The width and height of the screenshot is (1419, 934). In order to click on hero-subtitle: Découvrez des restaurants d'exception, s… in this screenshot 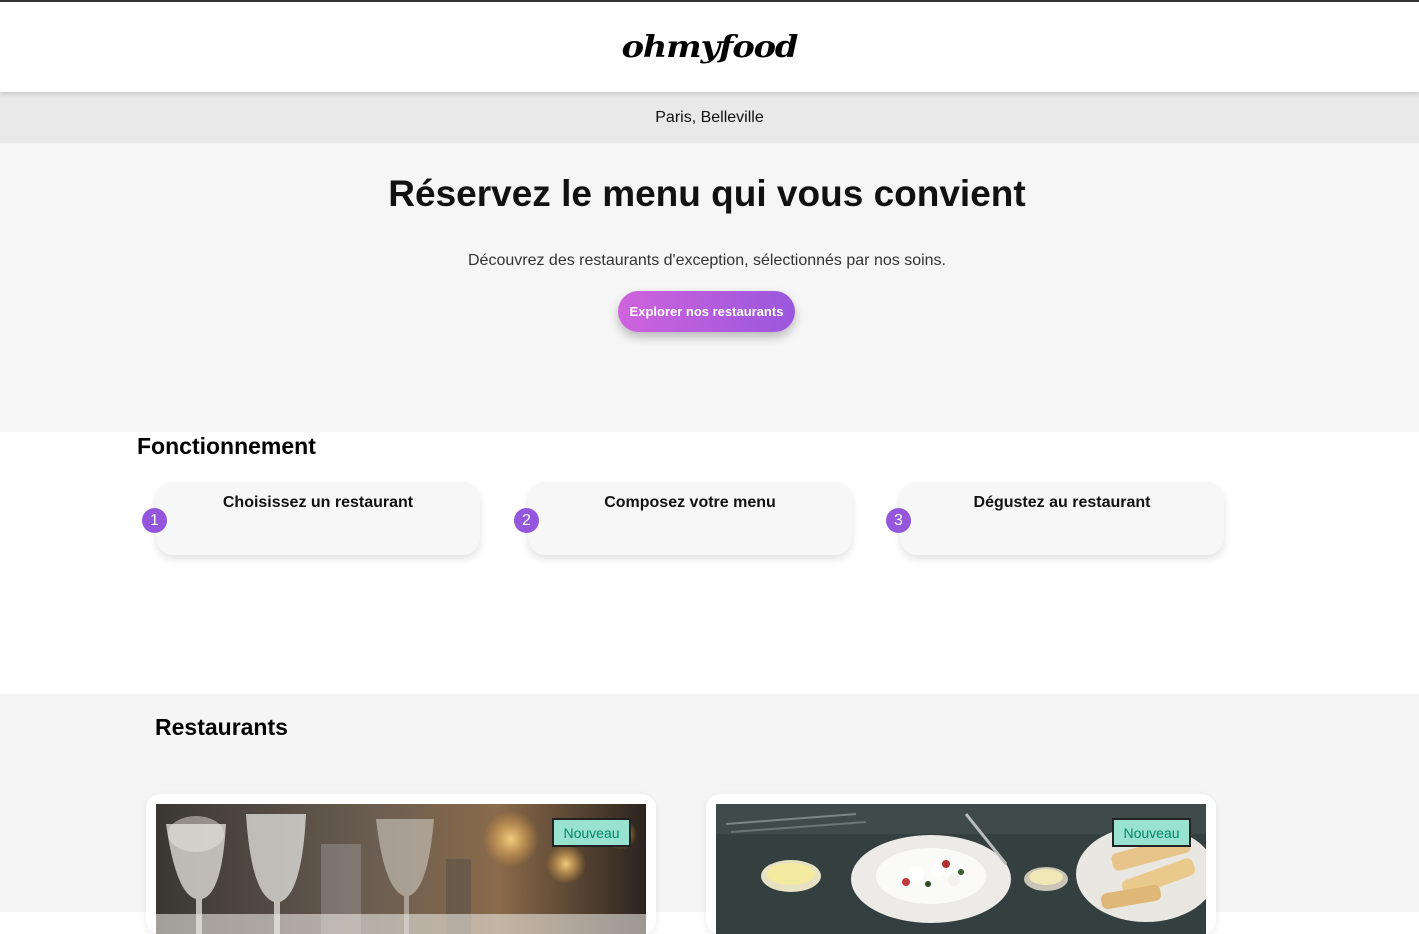, I will do `click(707, 260)`.